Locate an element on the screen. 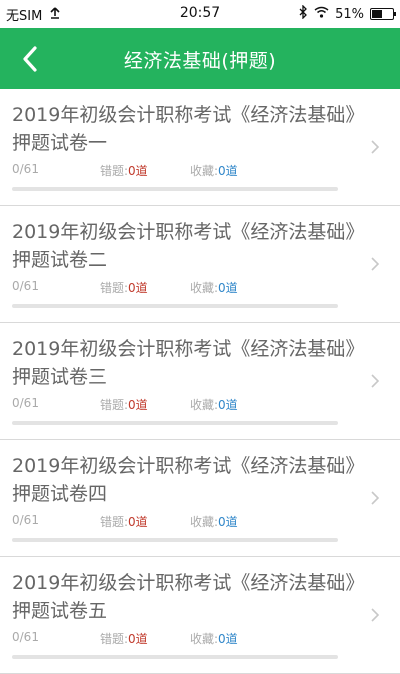 The width and height of the screenshot is (400, 674). battery-percent: 51% is located at coordinates (349, 14).